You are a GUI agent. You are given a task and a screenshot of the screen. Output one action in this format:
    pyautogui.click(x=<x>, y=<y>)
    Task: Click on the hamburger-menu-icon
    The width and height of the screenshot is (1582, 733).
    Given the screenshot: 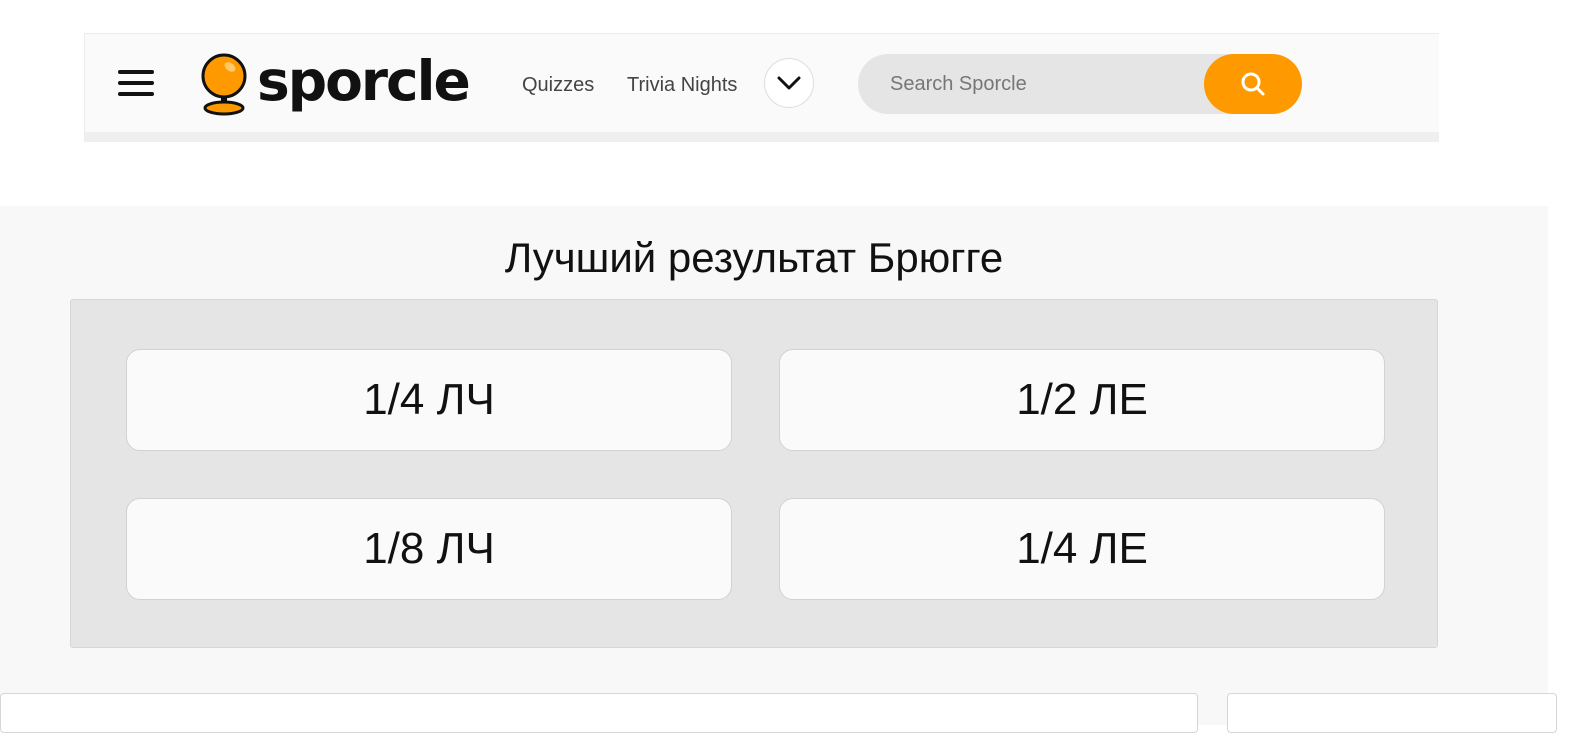 What is the action you would take?
    pyautogui.click(x=136, y=84)
    